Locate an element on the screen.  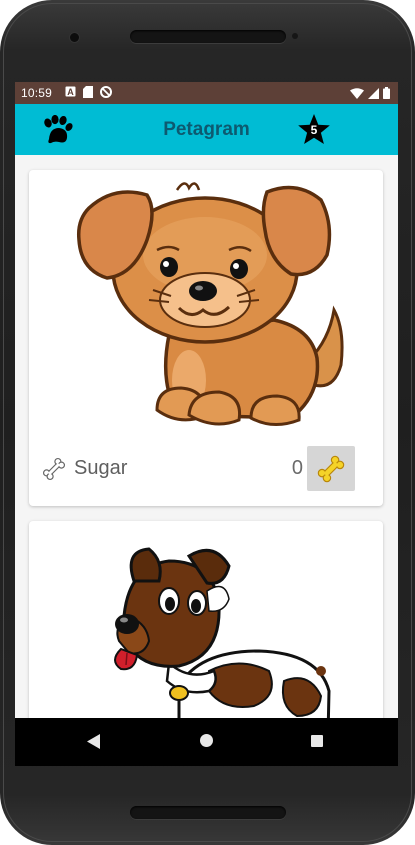
favorites-button: 5 is located at coordinates (314, 130).